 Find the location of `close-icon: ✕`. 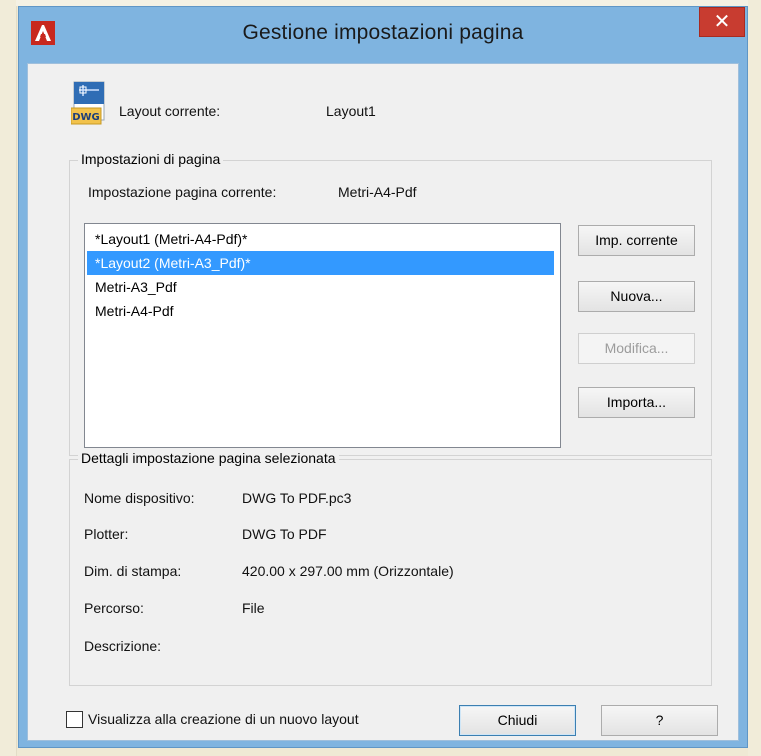

close-icon: ✕ is located at coordinates (722, 22).